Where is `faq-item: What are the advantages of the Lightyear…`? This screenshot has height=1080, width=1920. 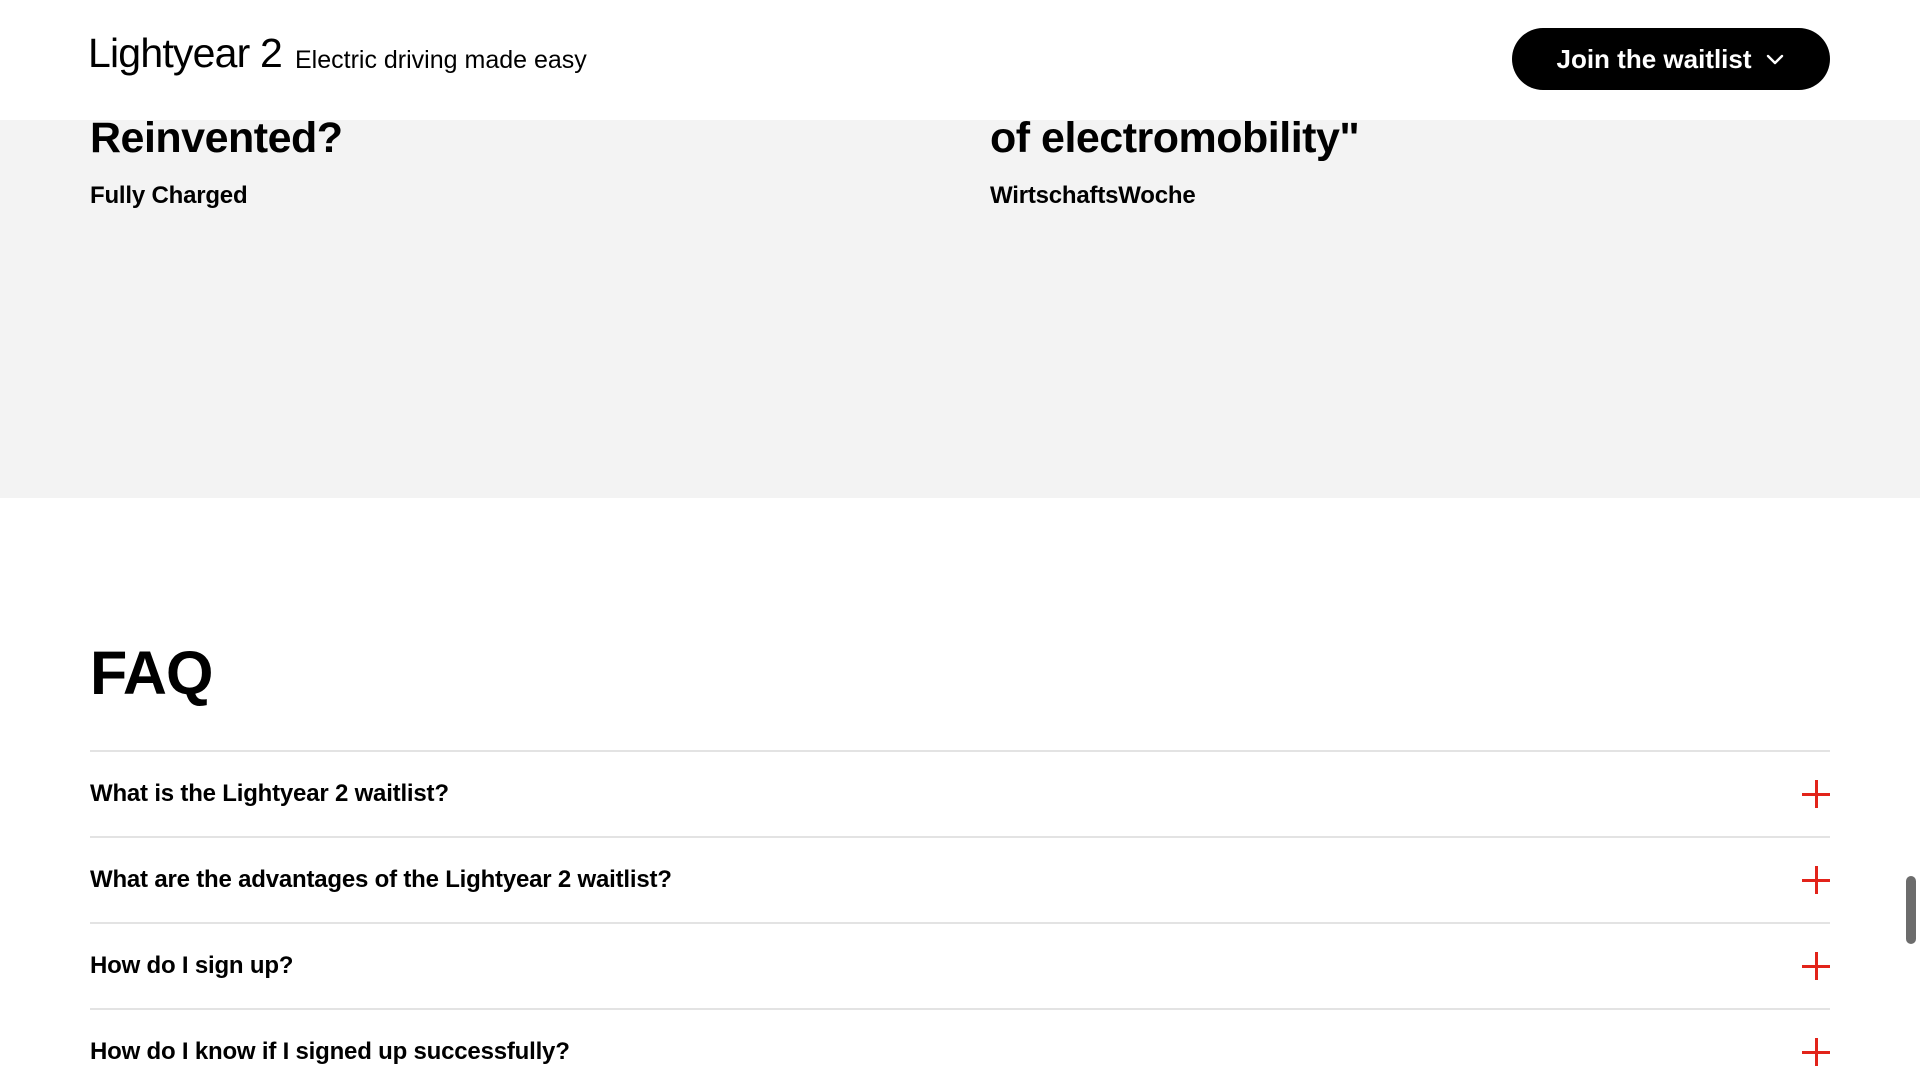
faq-item: What are the advantages of the Lightyear… is located at coordinates (960, 879).